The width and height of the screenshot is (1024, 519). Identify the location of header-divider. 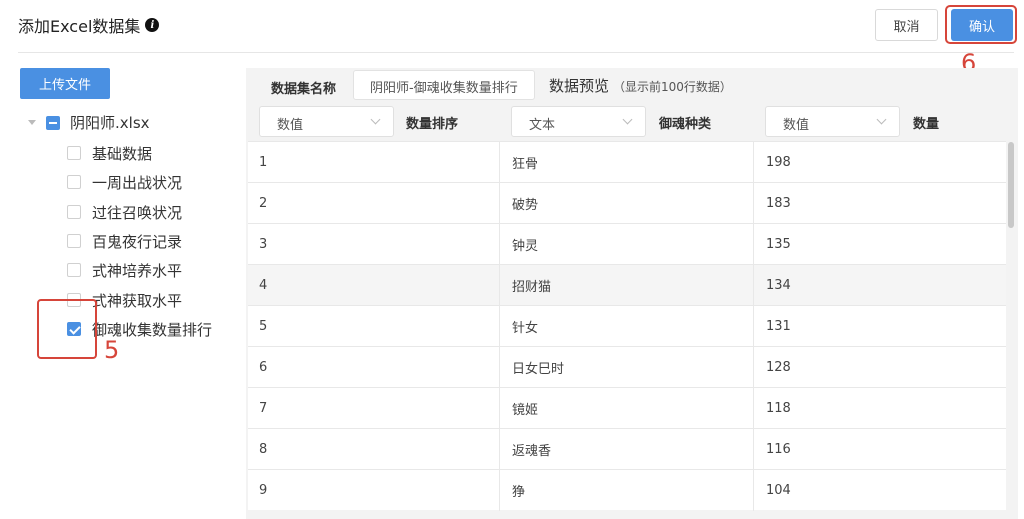
(516, 52).